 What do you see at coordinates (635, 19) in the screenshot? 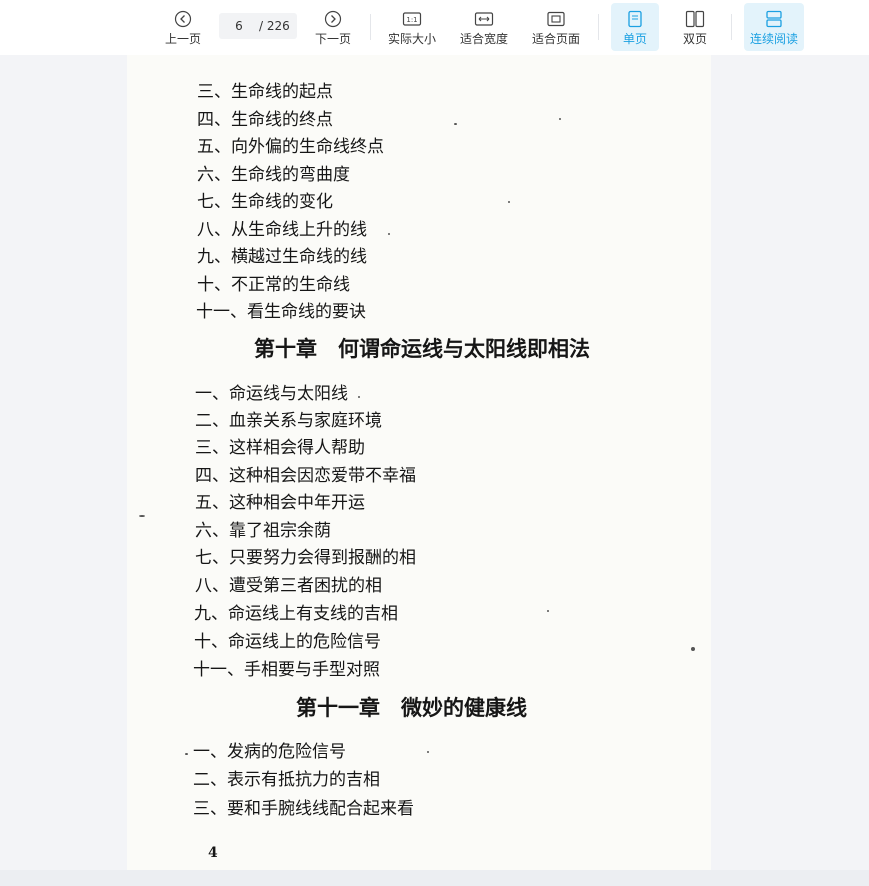
I see `single-page-icon` at bounding box center [635, 19].